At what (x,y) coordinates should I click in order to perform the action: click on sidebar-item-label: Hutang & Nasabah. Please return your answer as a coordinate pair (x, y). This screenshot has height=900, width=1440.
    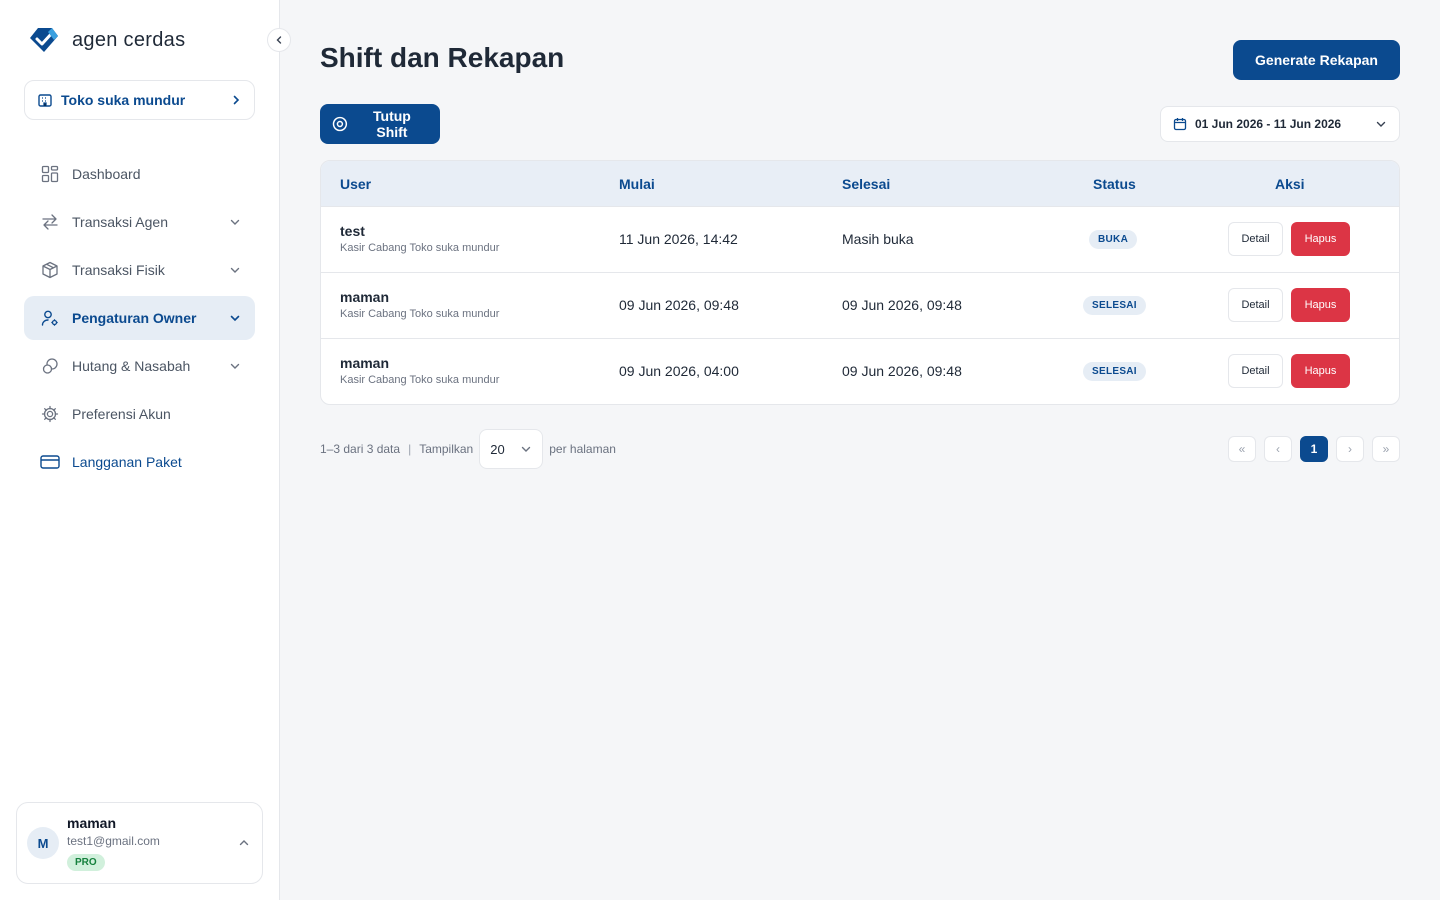
    Looking at the image, I should click on (131, 366).